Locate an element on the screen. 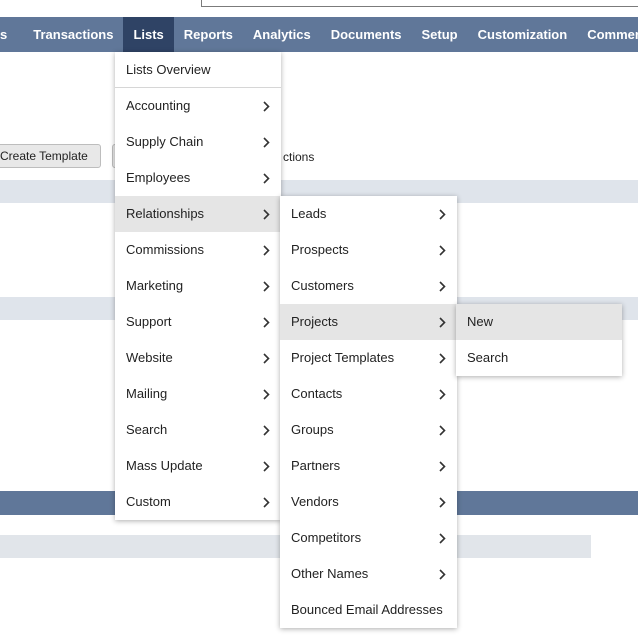  menu-item-groups: Groups is located at coordinates (368, 430).